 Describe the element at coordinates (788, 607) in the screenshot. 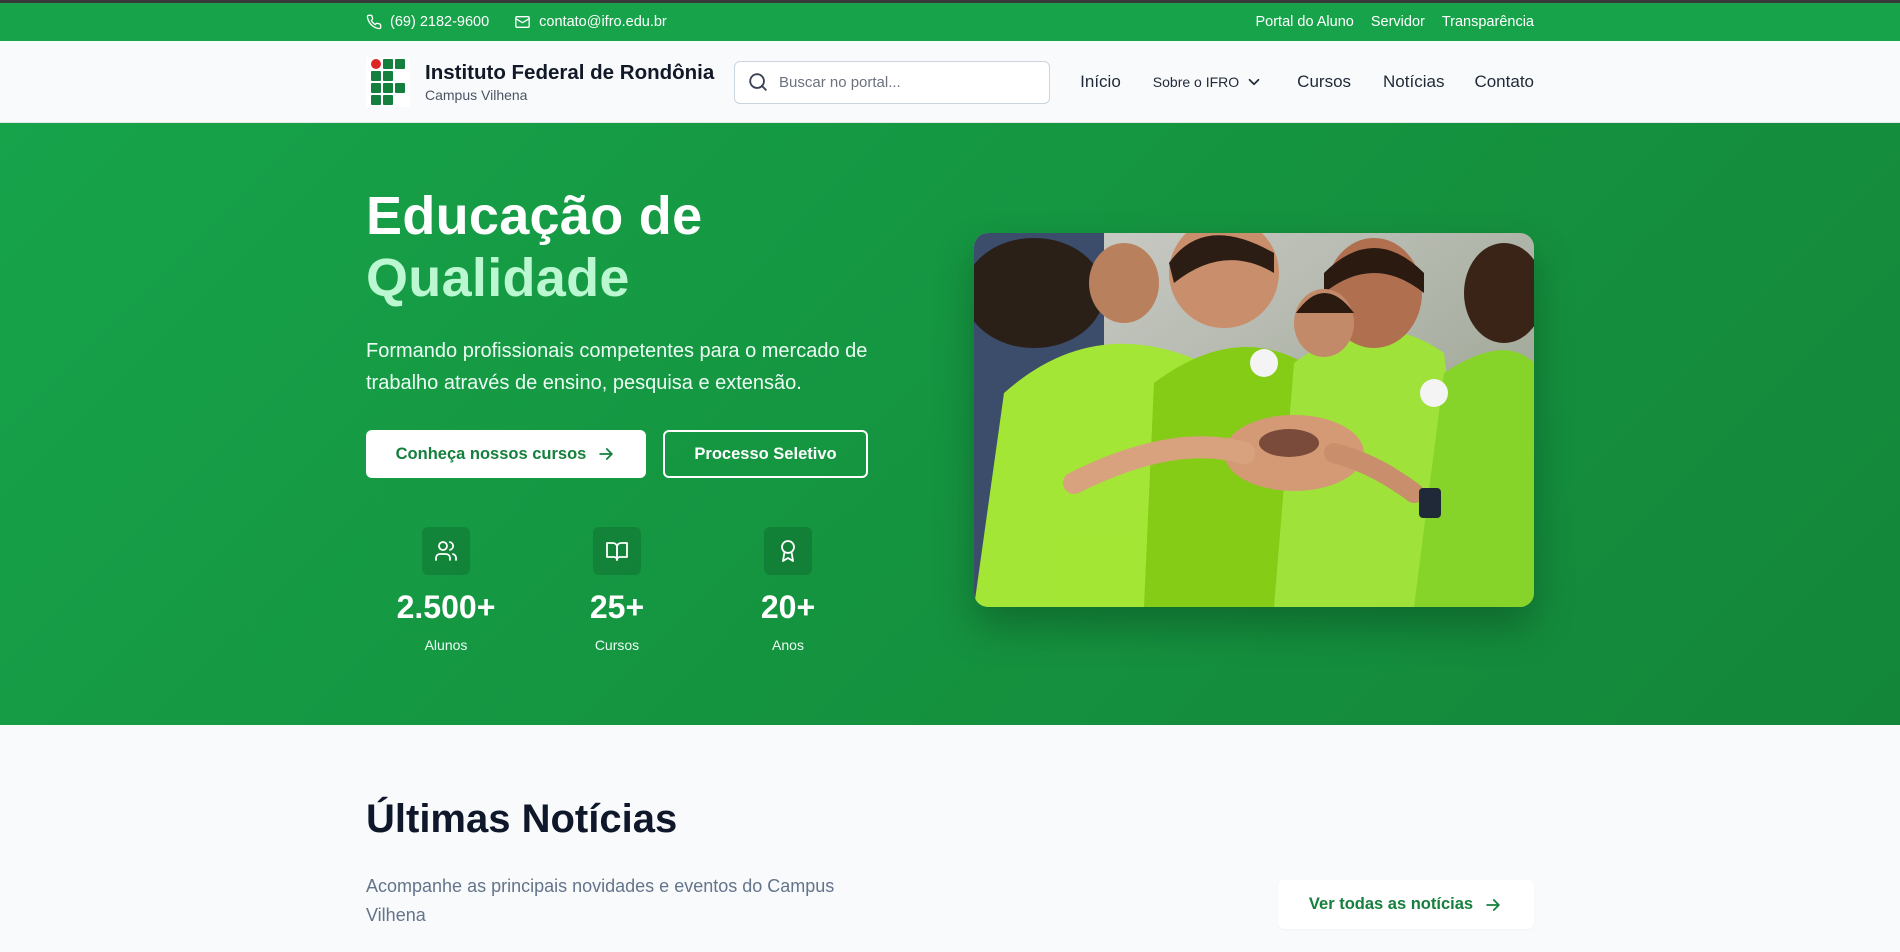

I see `stat-value: 20+` at that location.